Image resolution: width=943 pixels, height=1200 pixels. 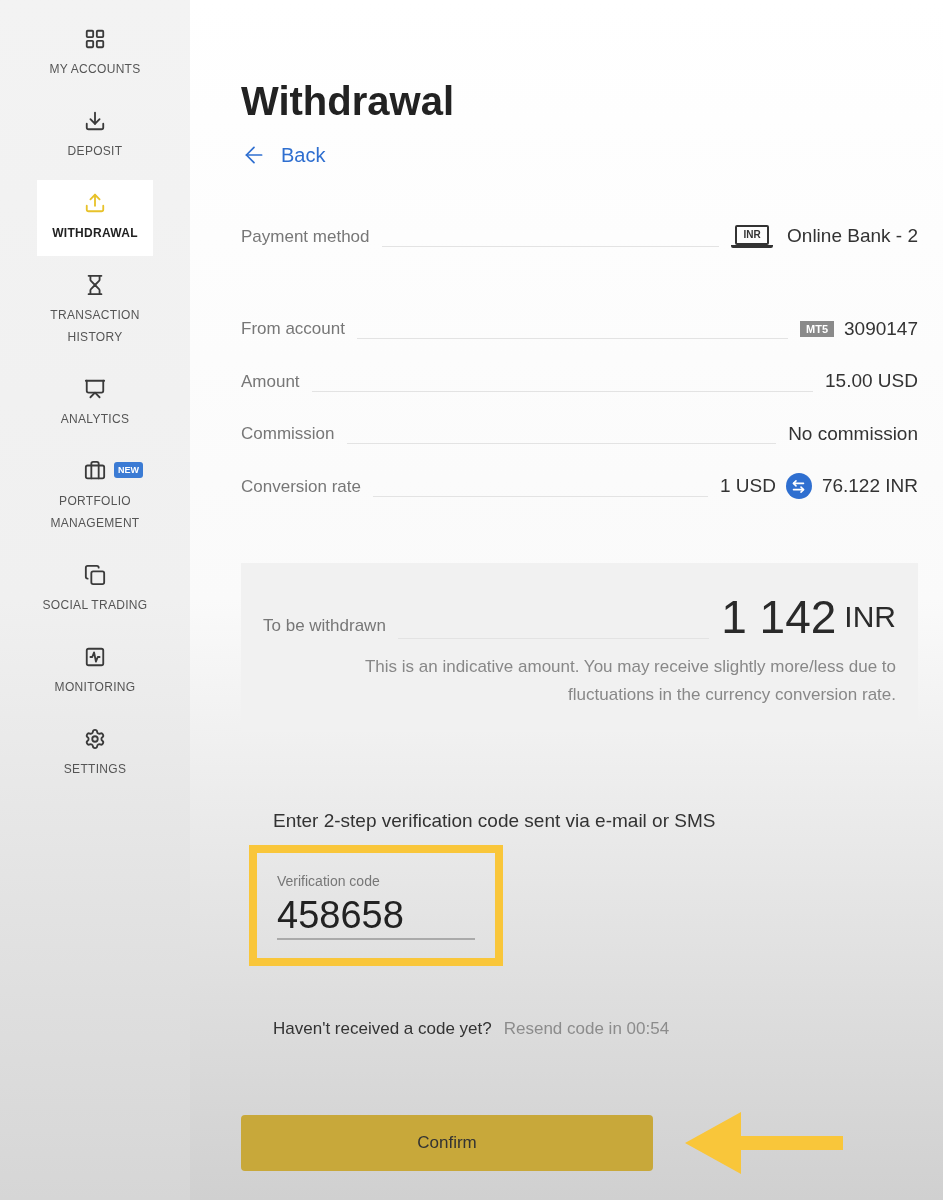 What do you see at coordinates (128, 470) in the screenshot?
I see `new-badge: NEW` at bounding box center [128, 470].